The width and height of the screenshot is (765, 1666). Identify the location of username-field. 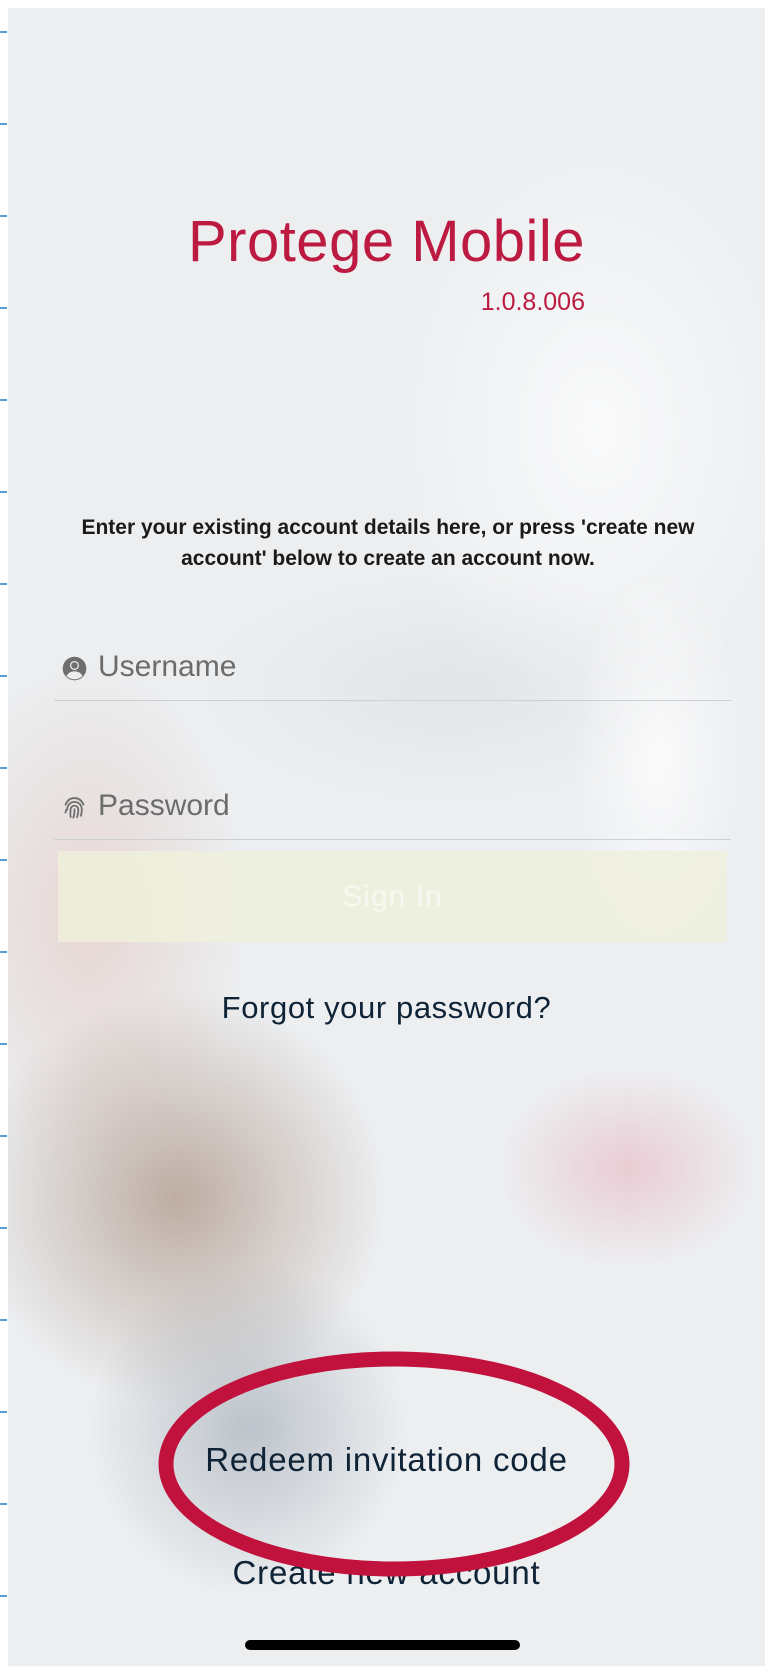
(392, 665).